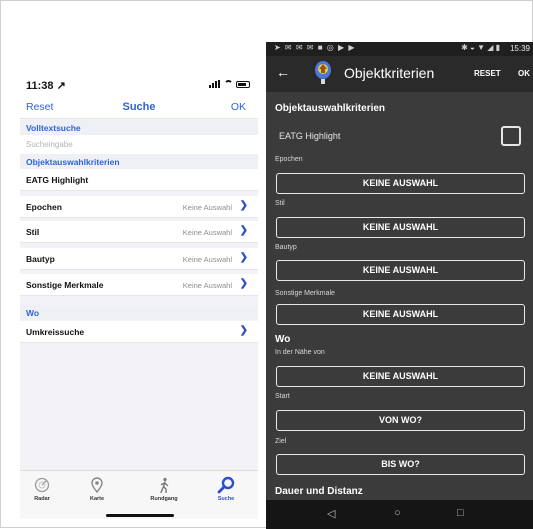 This screenshot has width=533, height=529. I want to click on tab-radar: Radar, so click(42, 489).